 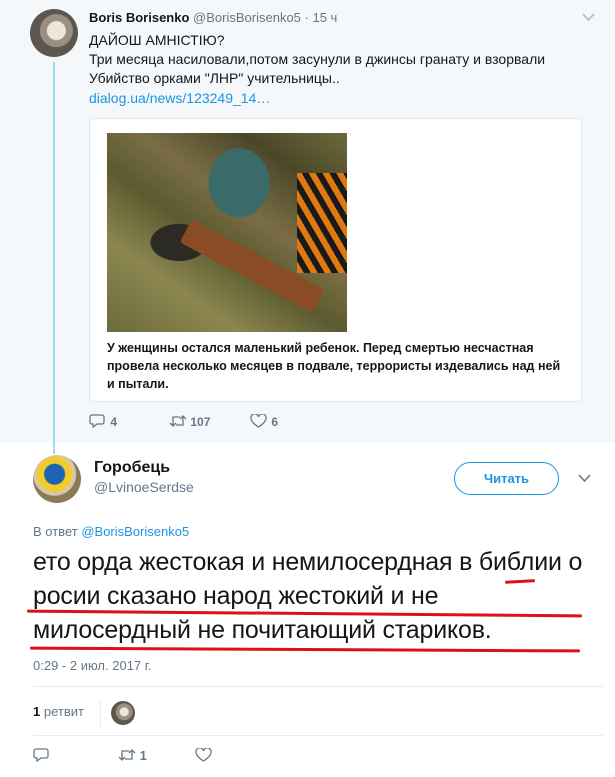 What do you see at coordinates (305, 649) in the screenshot?
I see `annotation-underline` at bounding box center [305, 649].